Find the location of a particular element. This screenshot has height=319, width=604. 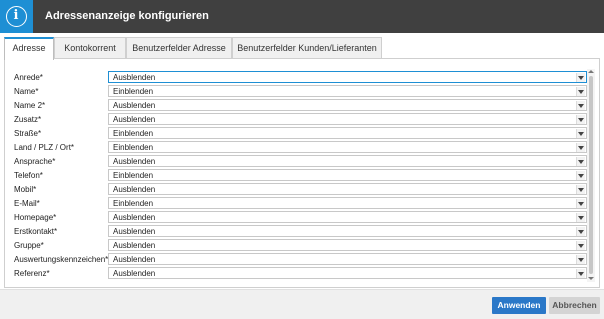

field-label: Referenz* is located at coordinates (32, 273).